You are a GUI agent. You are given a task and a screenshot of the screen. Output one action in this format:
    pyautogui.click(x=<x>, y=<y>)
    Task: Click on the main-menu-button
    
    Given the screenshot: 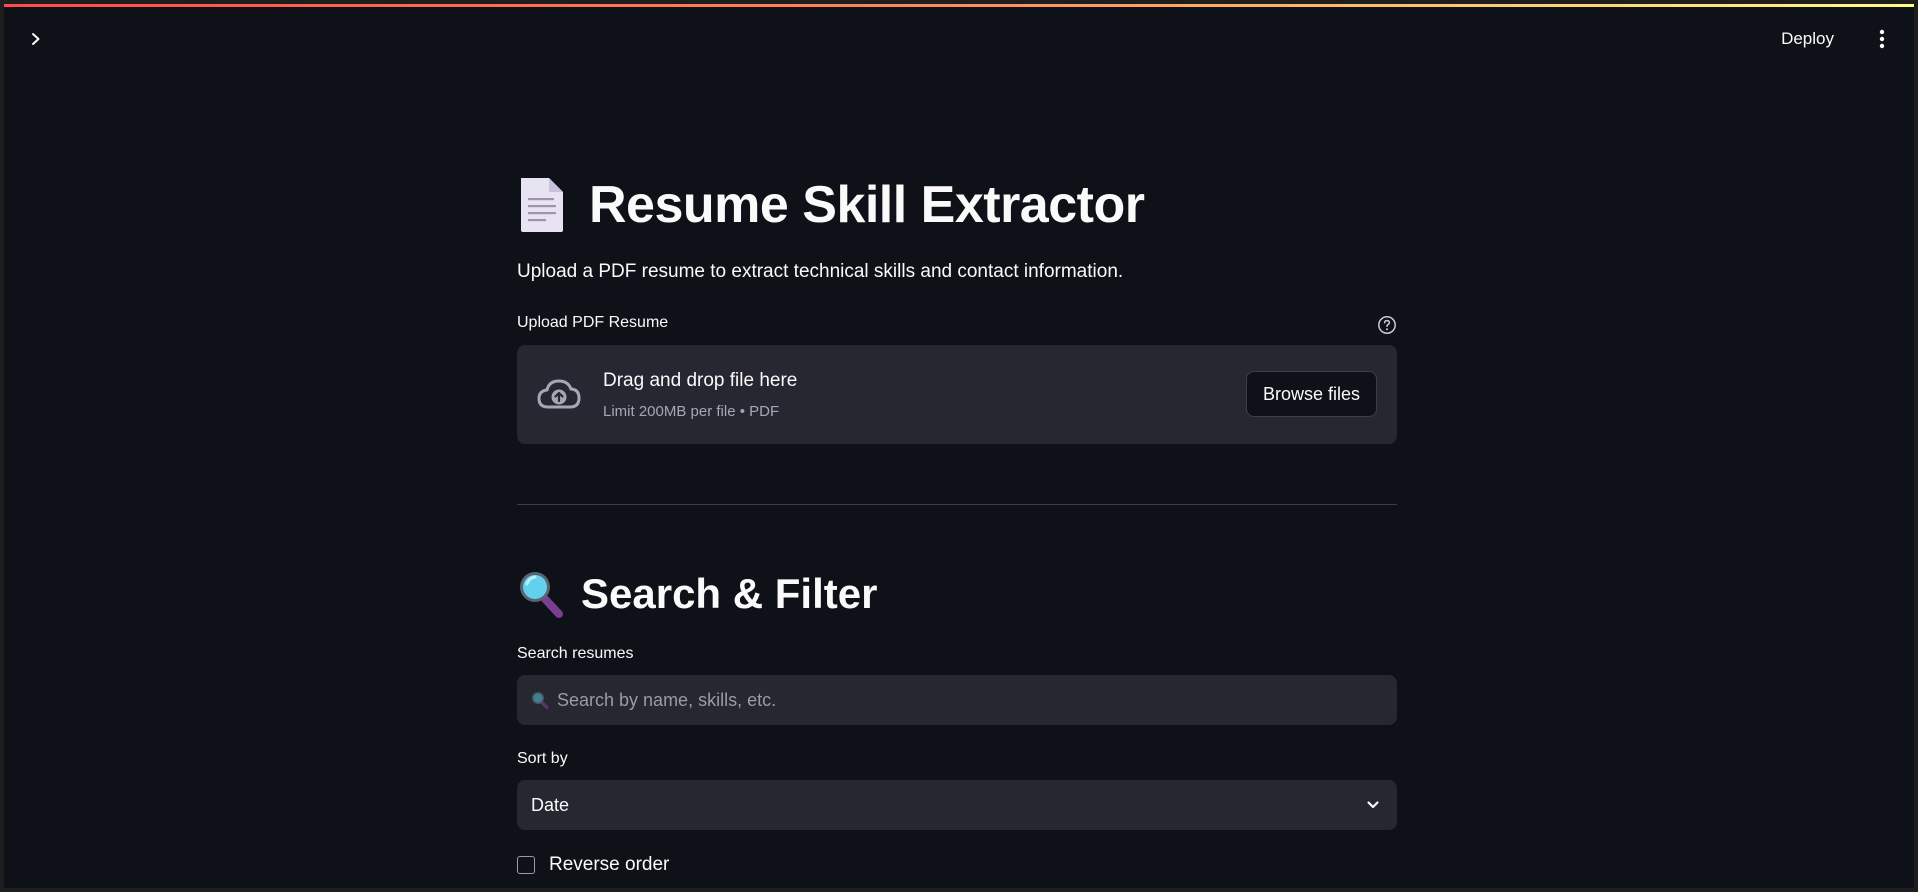 What is the action you would take?
    pyautogui.click(x=1882, y=39)
    